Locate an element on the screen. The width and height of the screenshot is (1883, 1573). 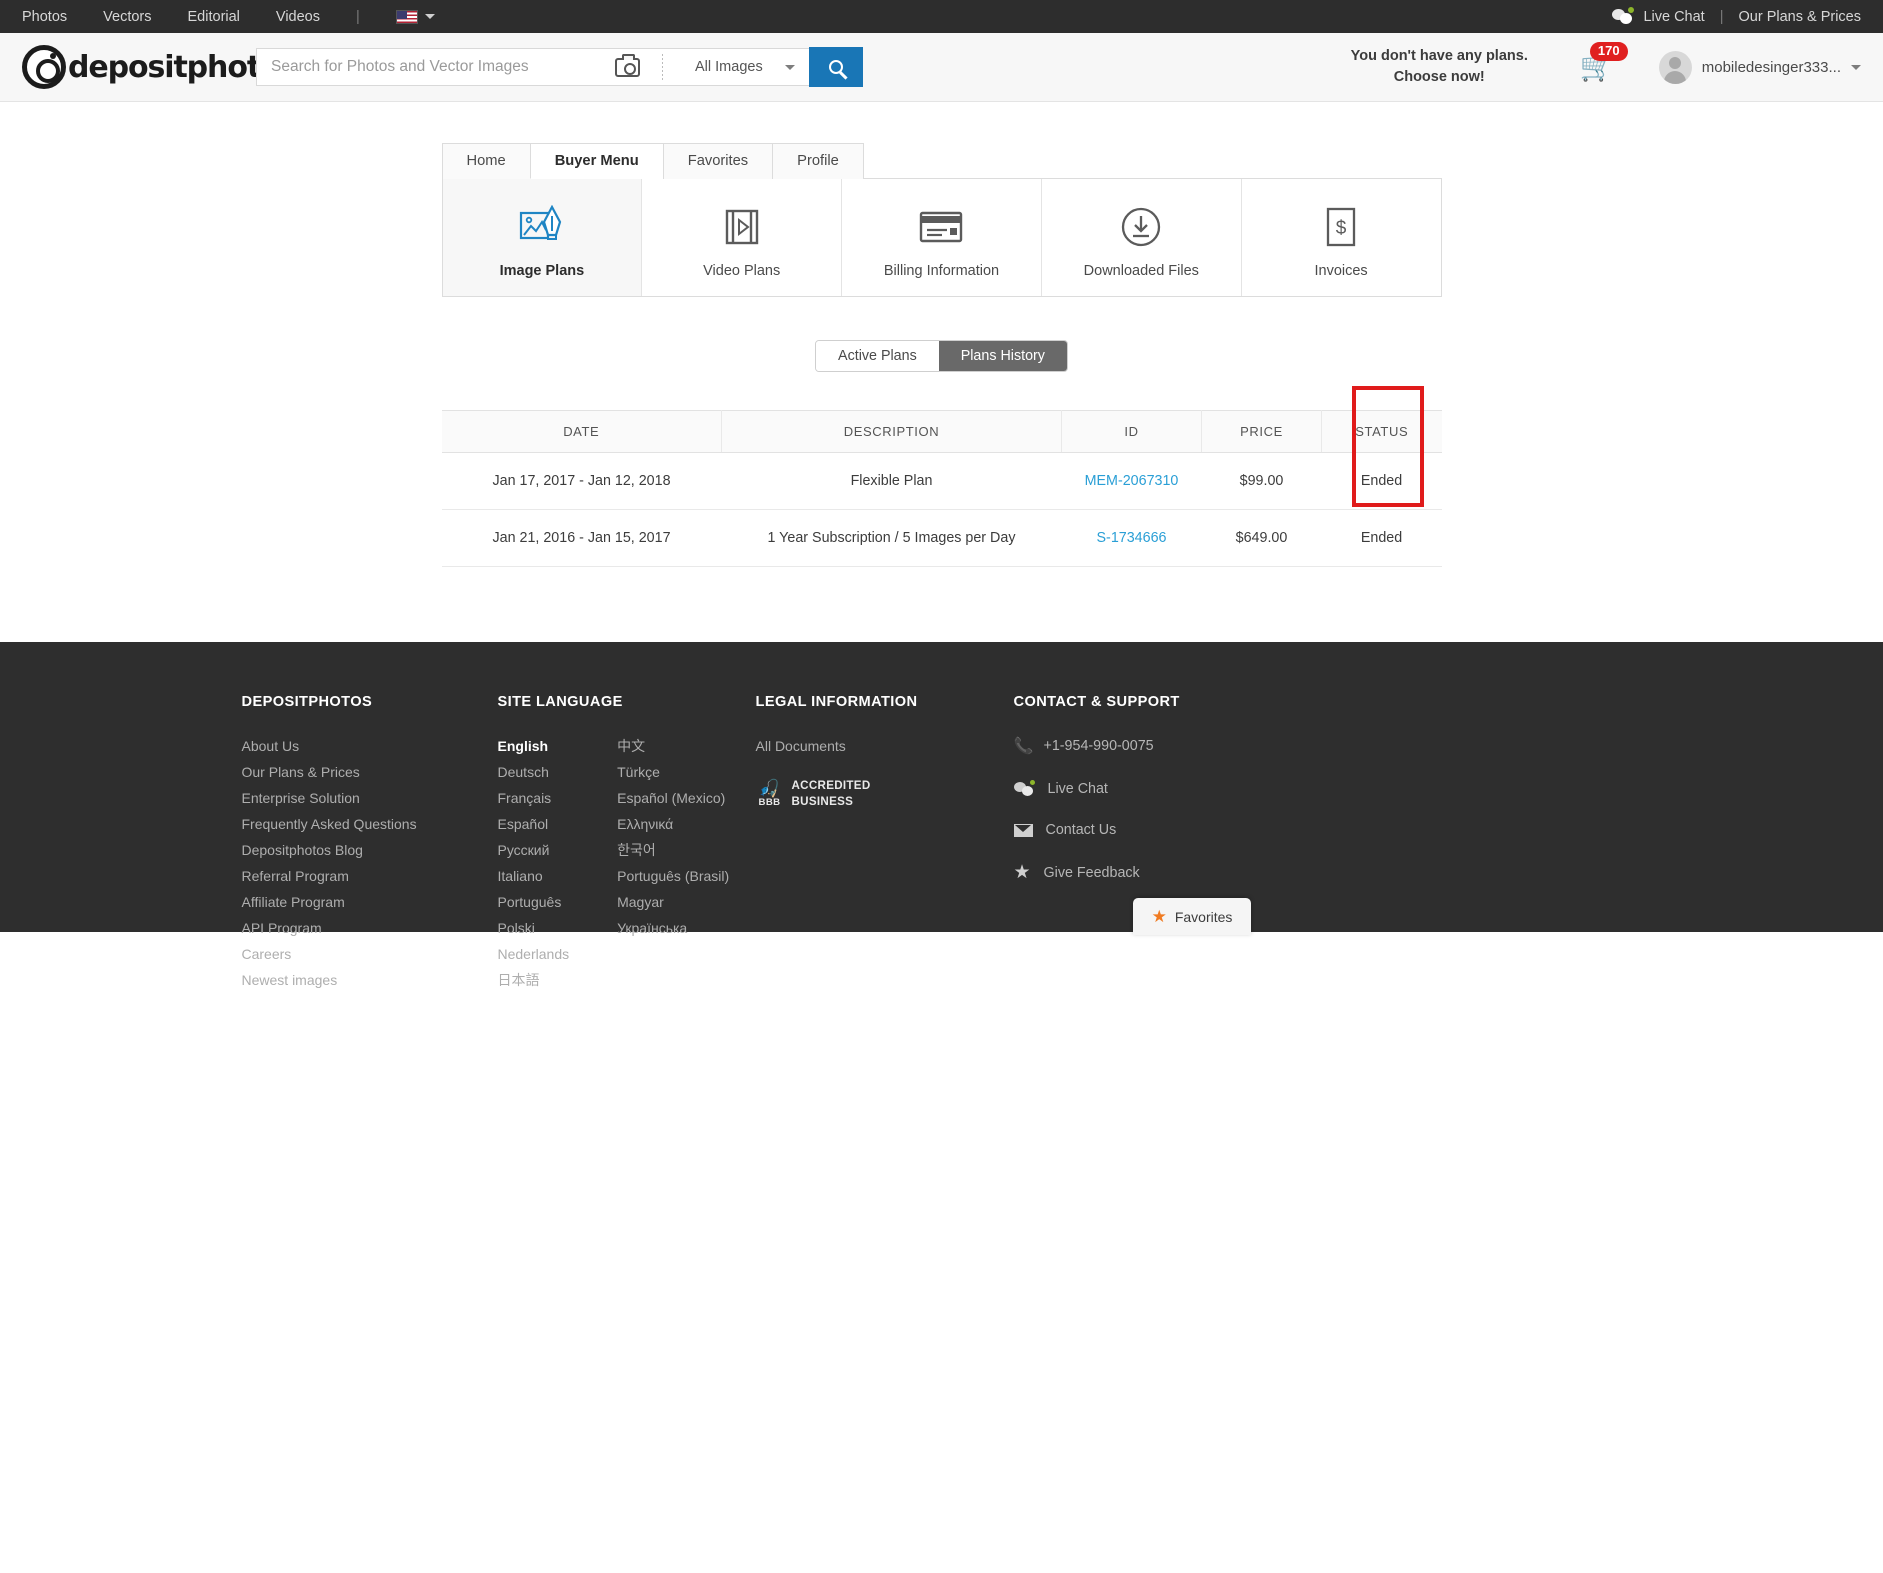
chevron-down-icon is located at coordinates (1856, 67).